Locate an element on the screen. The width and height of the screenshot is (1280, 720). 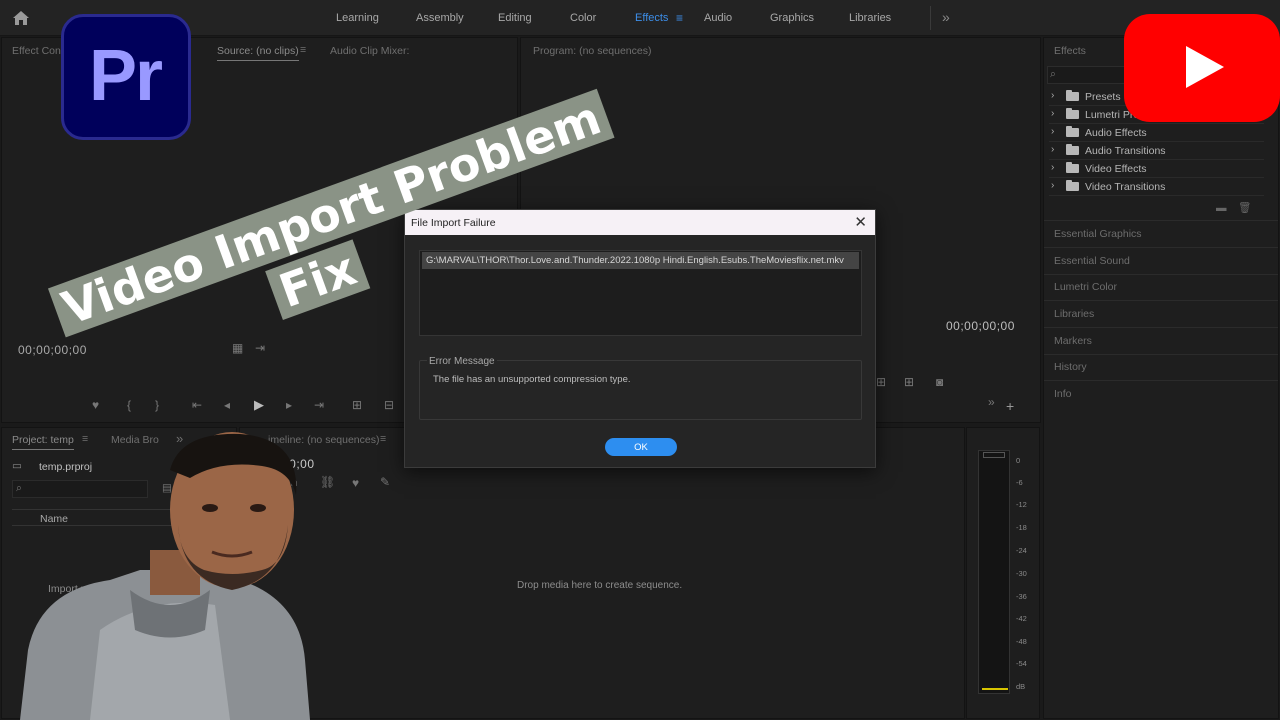
effects-item-video-transitions: › Video Transitions is located at coordinates (1156, 187).